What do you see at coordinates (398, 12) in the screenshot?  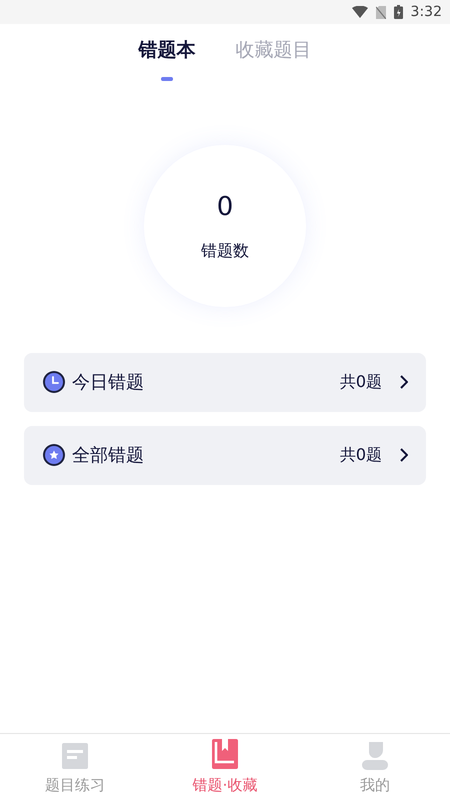 I see `battery-icon` at bounding box center [398, 12].